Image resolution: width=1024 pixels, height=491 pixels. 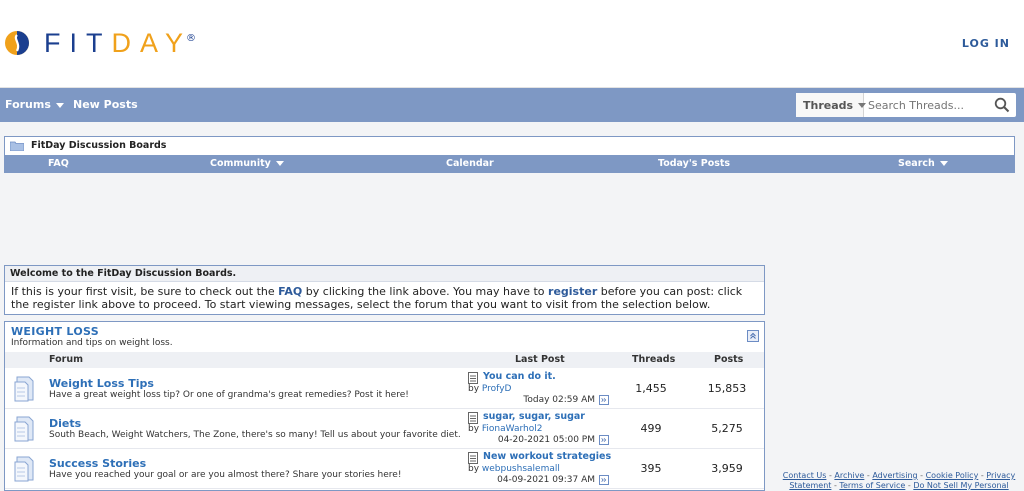 What do you see at coordinates (805, 475) in the screenshot?
I see `footer-contact-link: Contact Us` at bounding box center [805, 475].